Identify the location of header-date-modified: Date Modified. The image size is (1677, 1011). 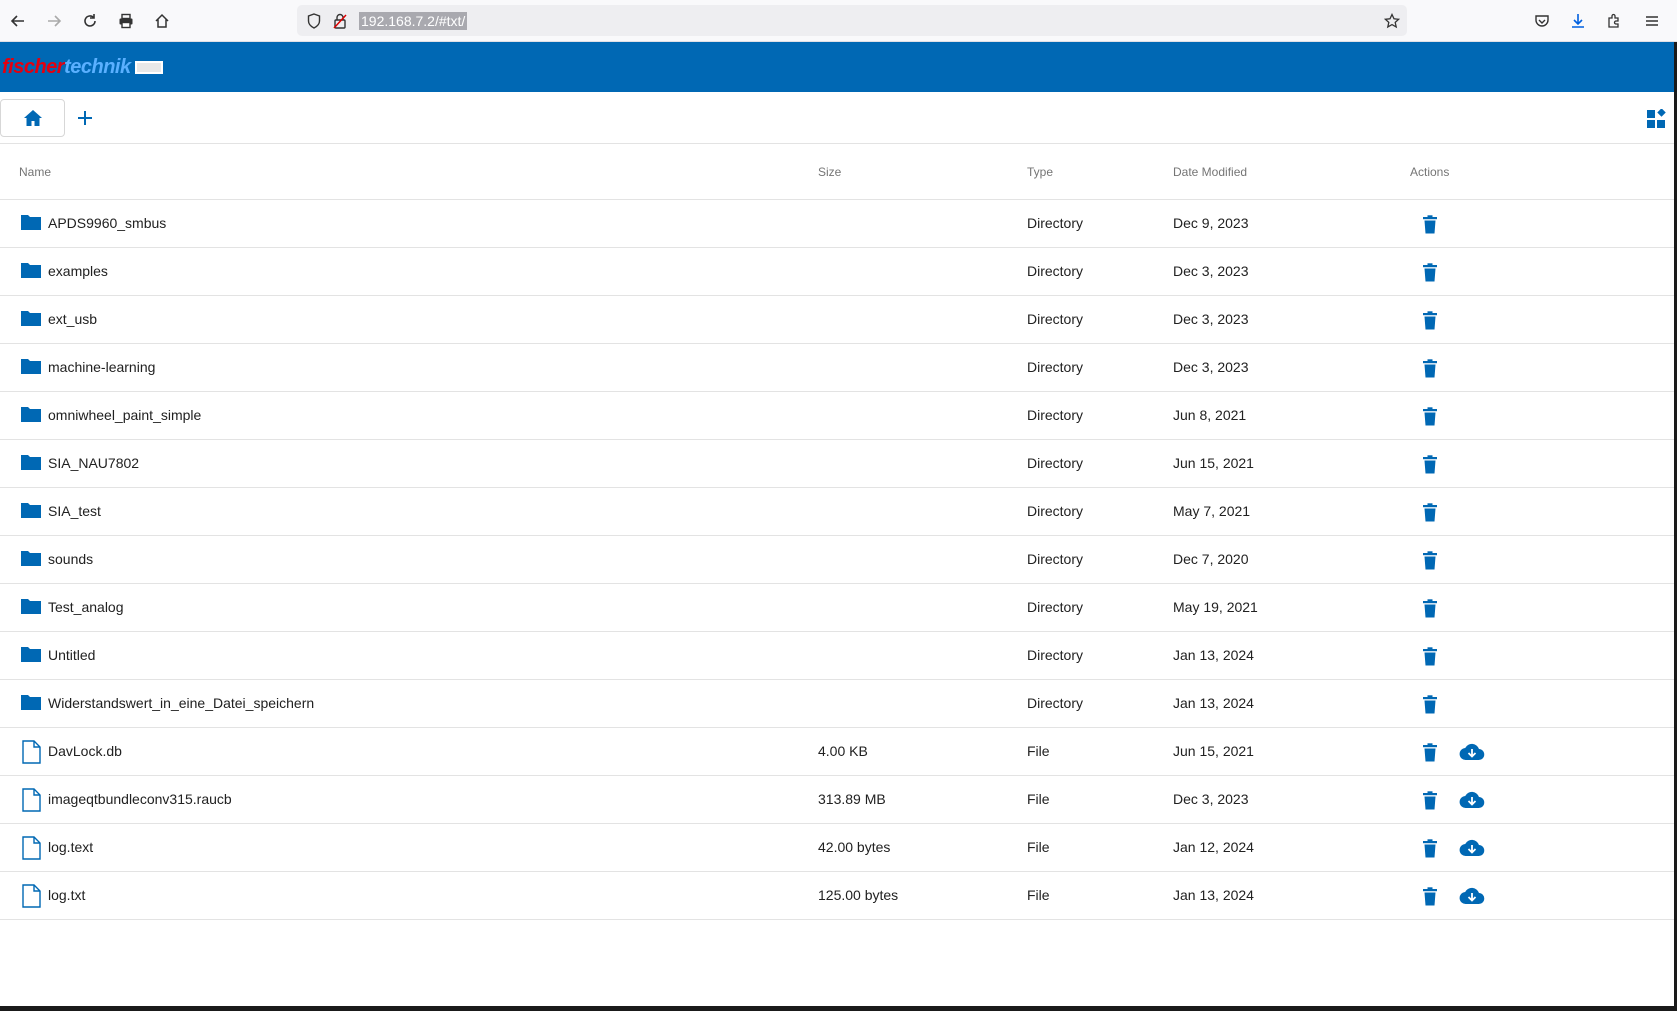
(1210, 172).